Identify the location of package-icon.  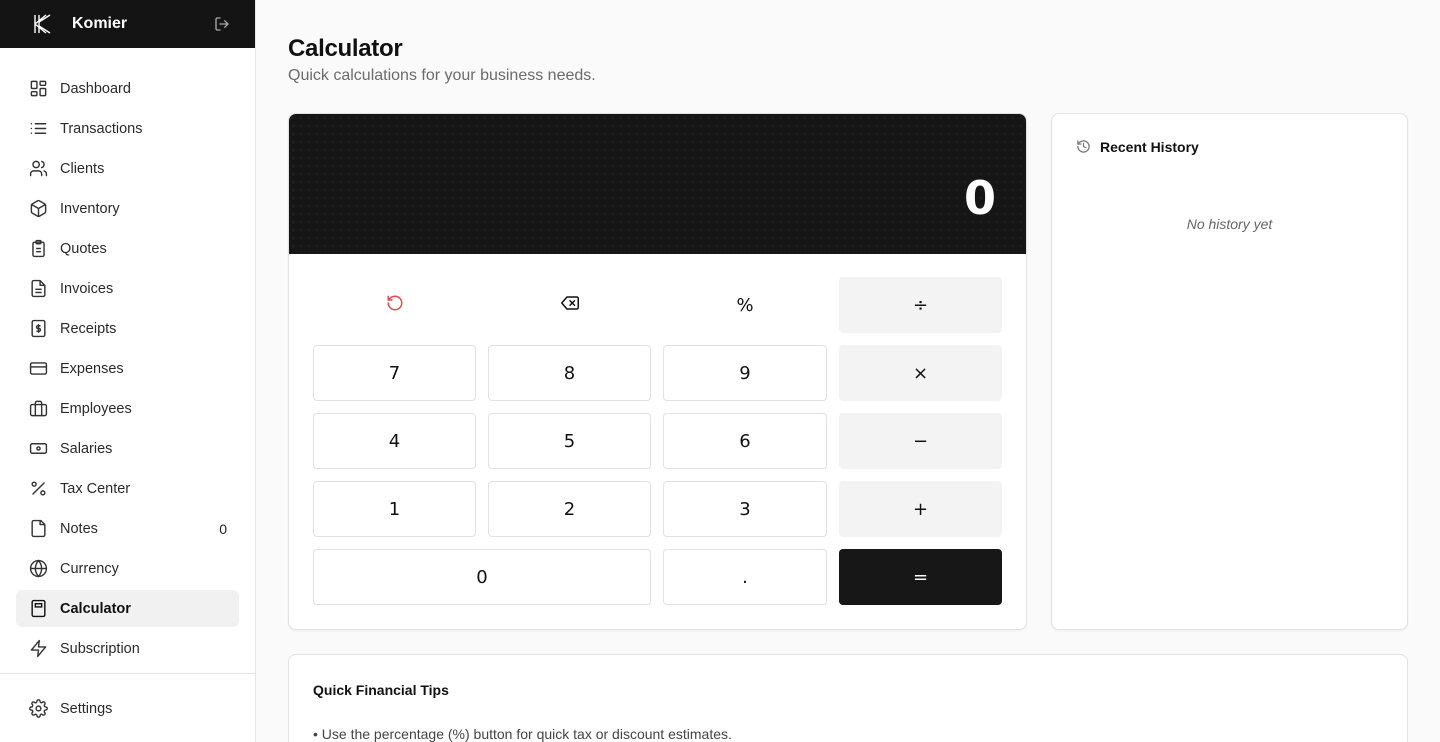
(38, 209).